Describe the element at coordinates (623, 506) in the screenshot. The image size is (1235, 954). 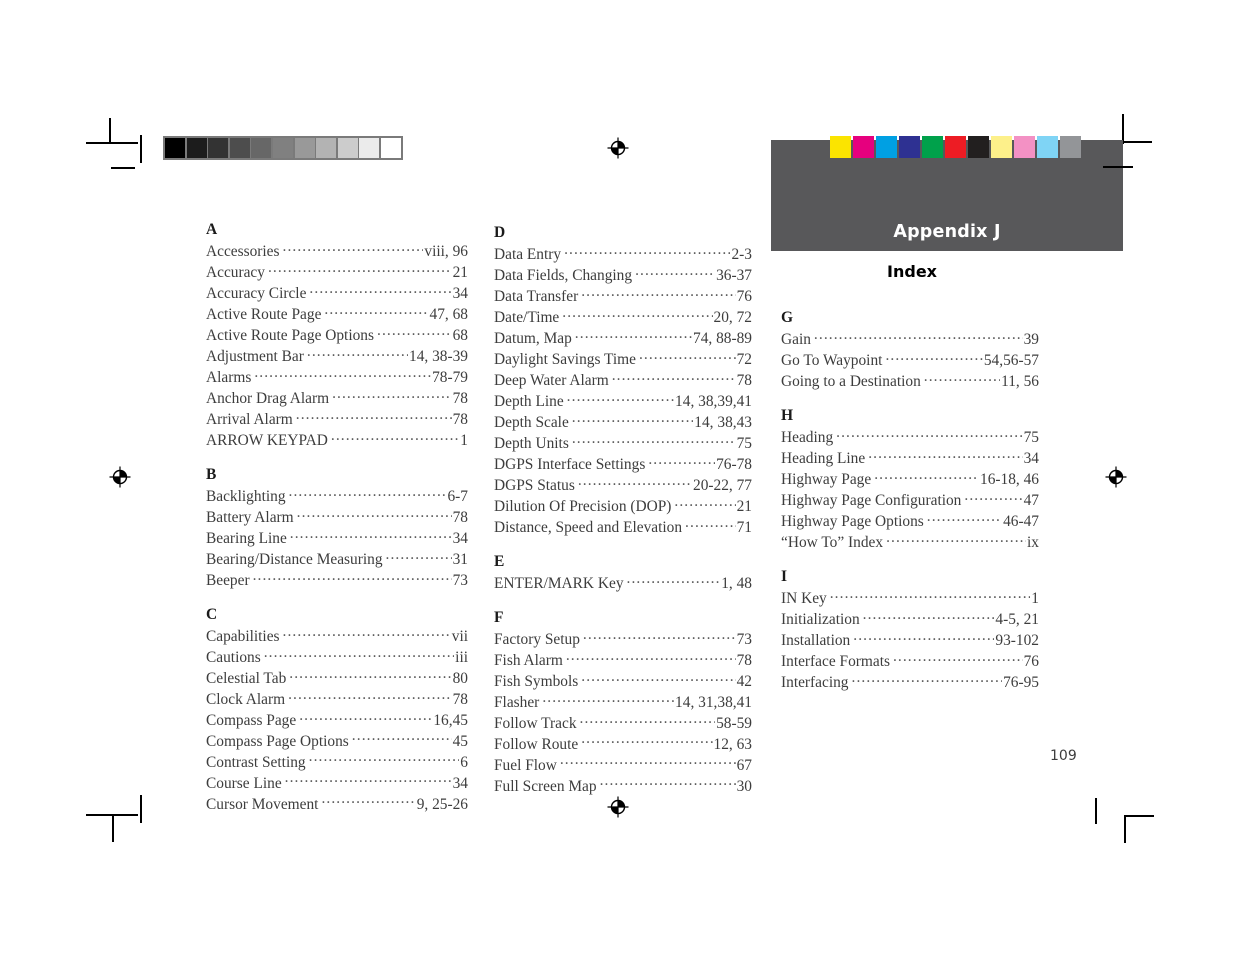
I see `index-entry: Dilution Of Precision (DOP) 21` at that location.